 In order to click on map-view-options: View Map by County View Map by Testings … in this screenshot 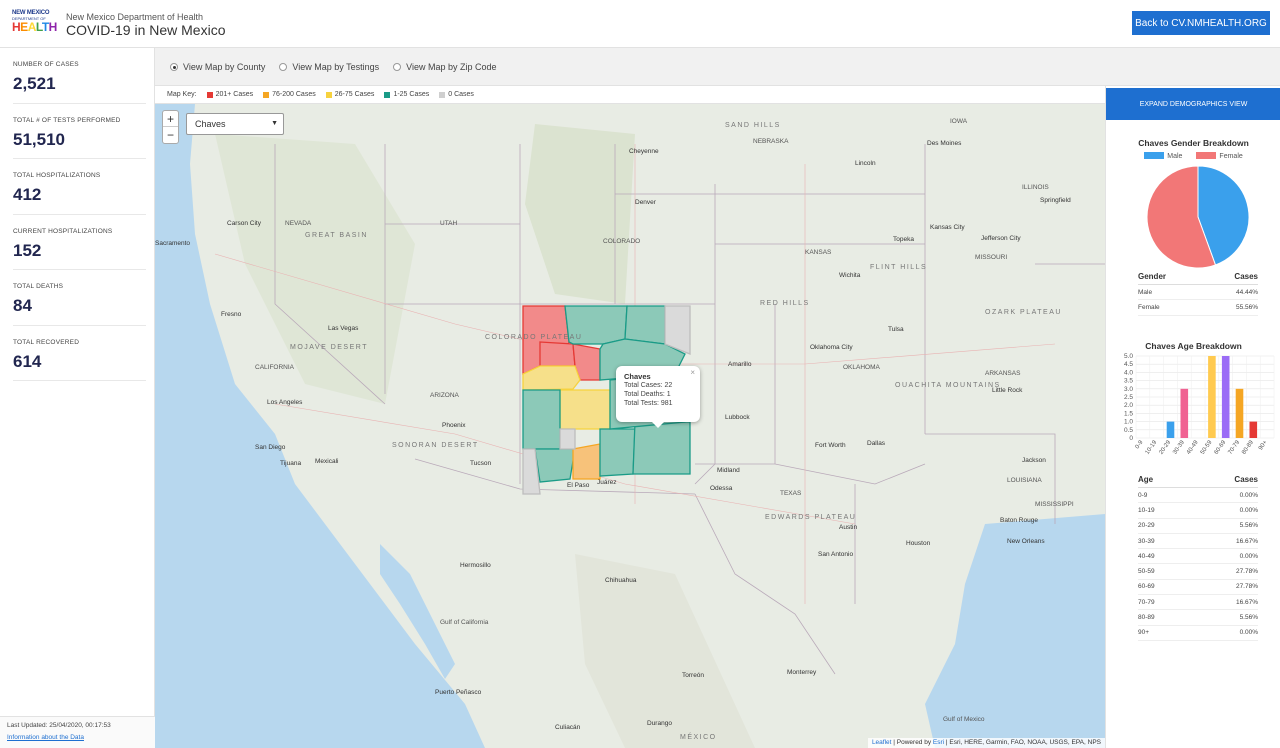, I will do `click(717, 67)`.